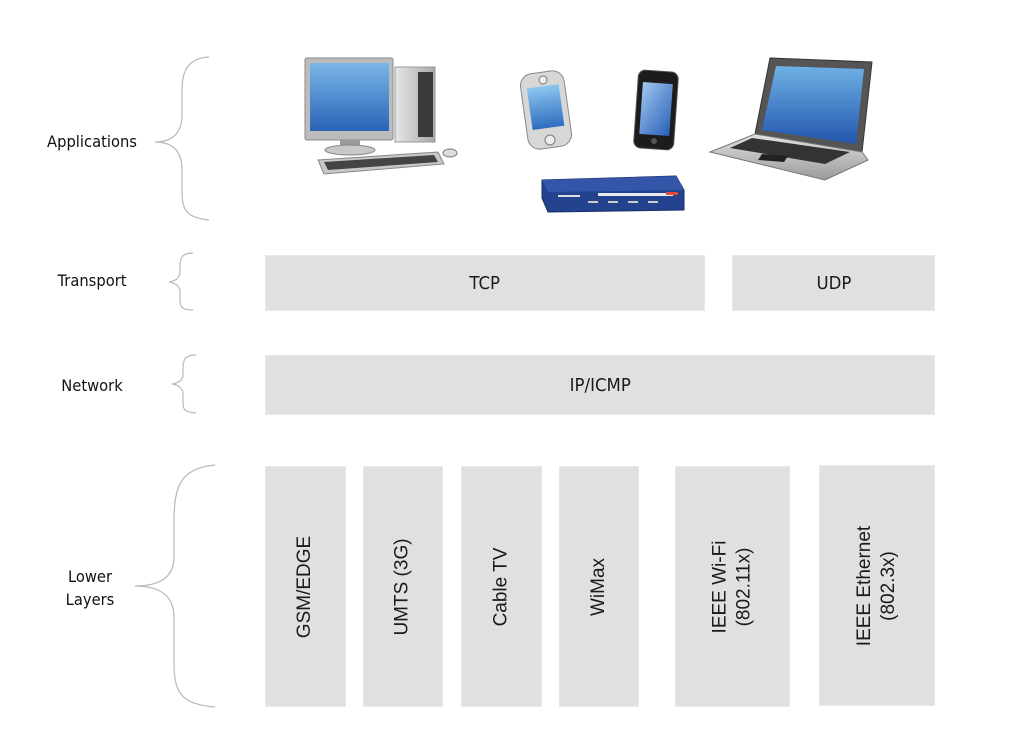  I want to click on umts-box: UMTS (3G), so click(403, 586).